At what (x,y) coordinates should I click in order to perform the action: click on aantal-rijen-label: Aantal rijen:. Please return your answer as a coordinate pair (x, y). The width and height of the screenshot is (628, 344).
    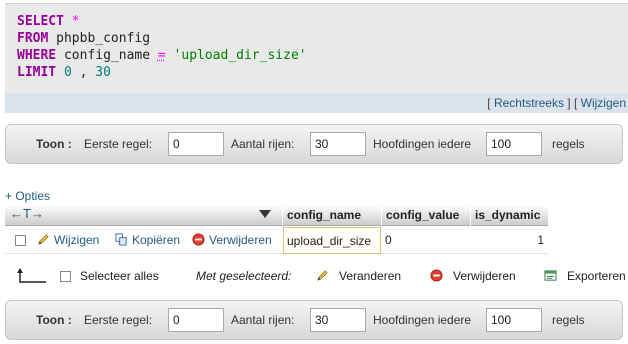
    Looking at the image, I should click on (263, 144).